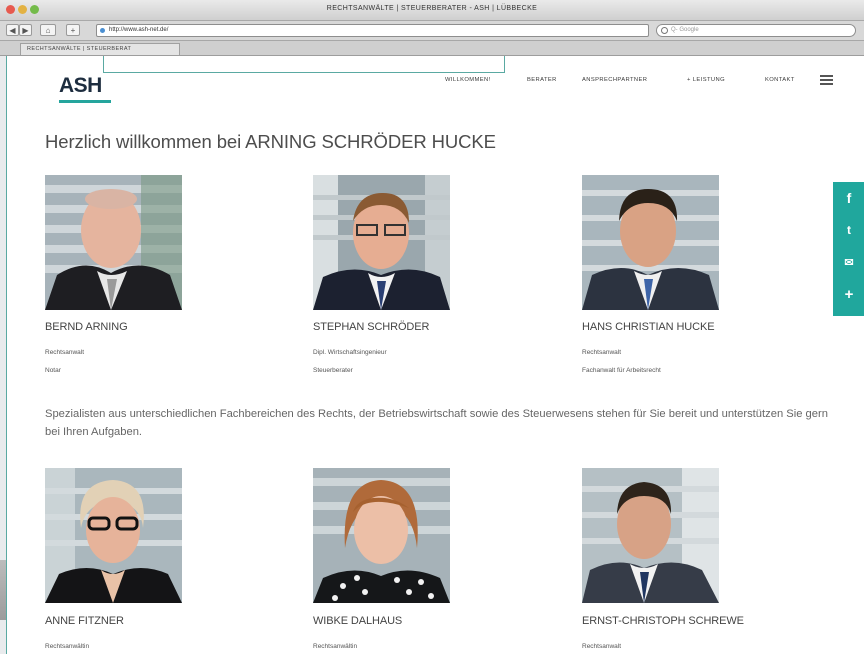 The image size is (864, 654). I want to click on menu-icon, so click(826, 80).